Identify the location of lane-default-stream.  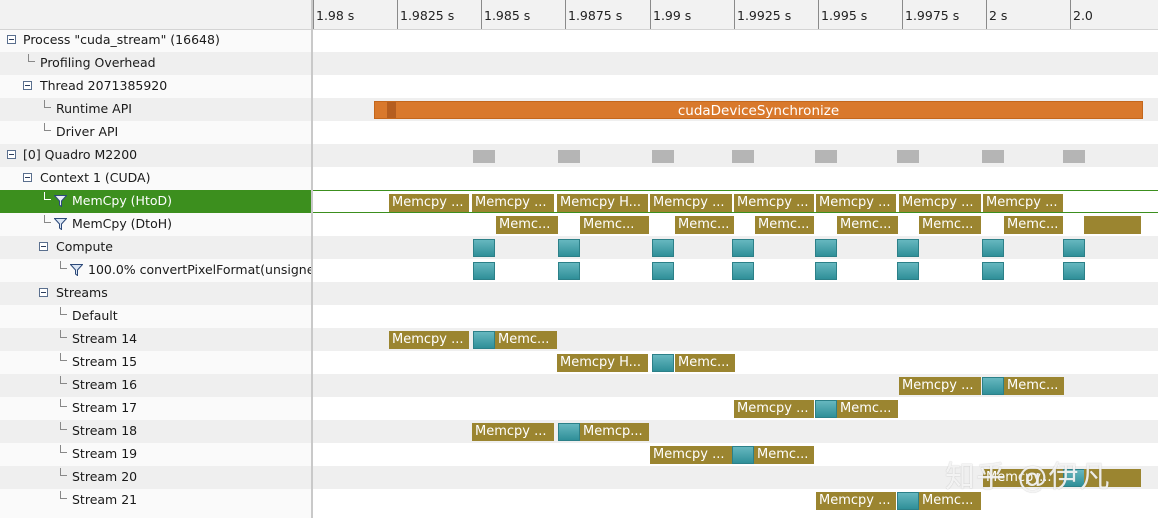
(735, 316).